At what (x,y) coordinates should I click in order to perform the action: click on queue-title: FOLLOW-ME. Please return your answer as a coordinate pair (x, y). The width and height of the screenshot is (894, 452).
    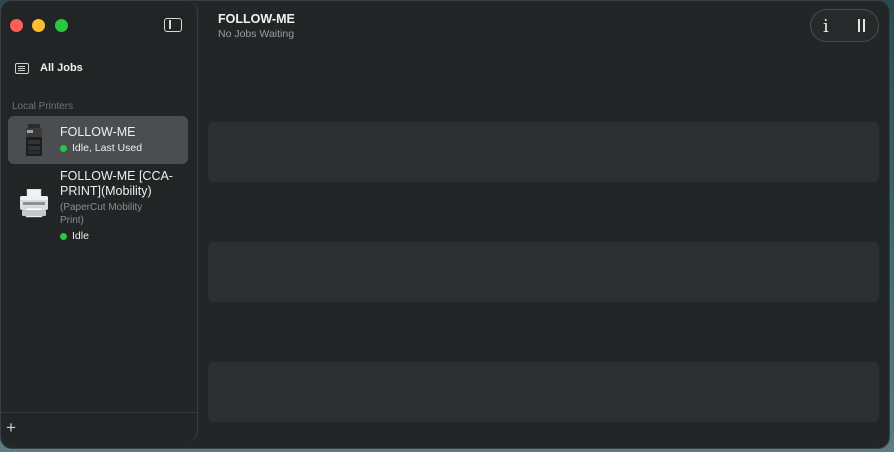
    Looking at the image, I should click on (256, 19).